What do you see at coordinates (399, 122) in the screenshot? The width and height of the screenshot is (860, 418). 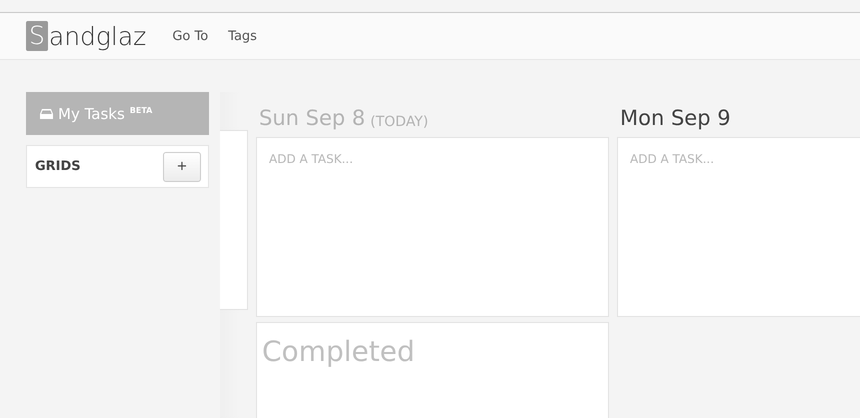 I see `today-label: (TODAY)` at bounding box center [399, 122].